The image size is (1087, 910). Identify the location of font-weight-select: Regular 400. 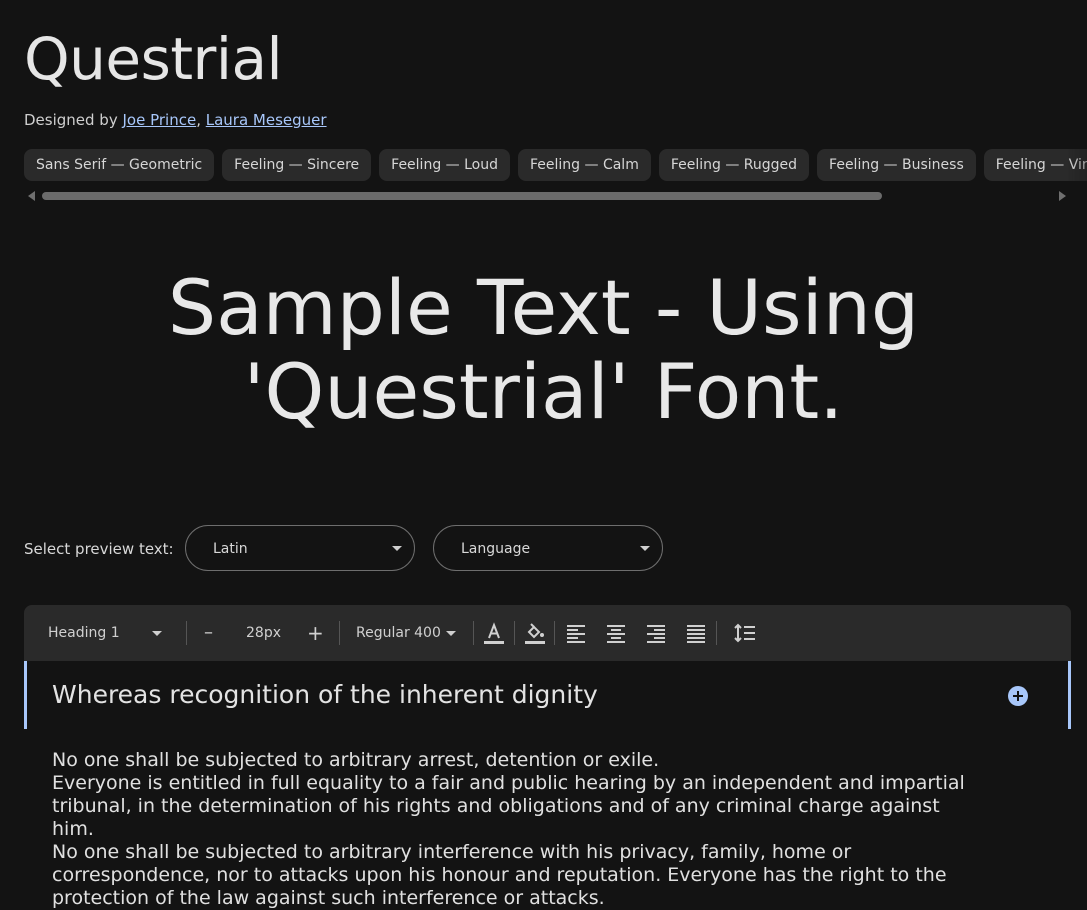
(411, 633).